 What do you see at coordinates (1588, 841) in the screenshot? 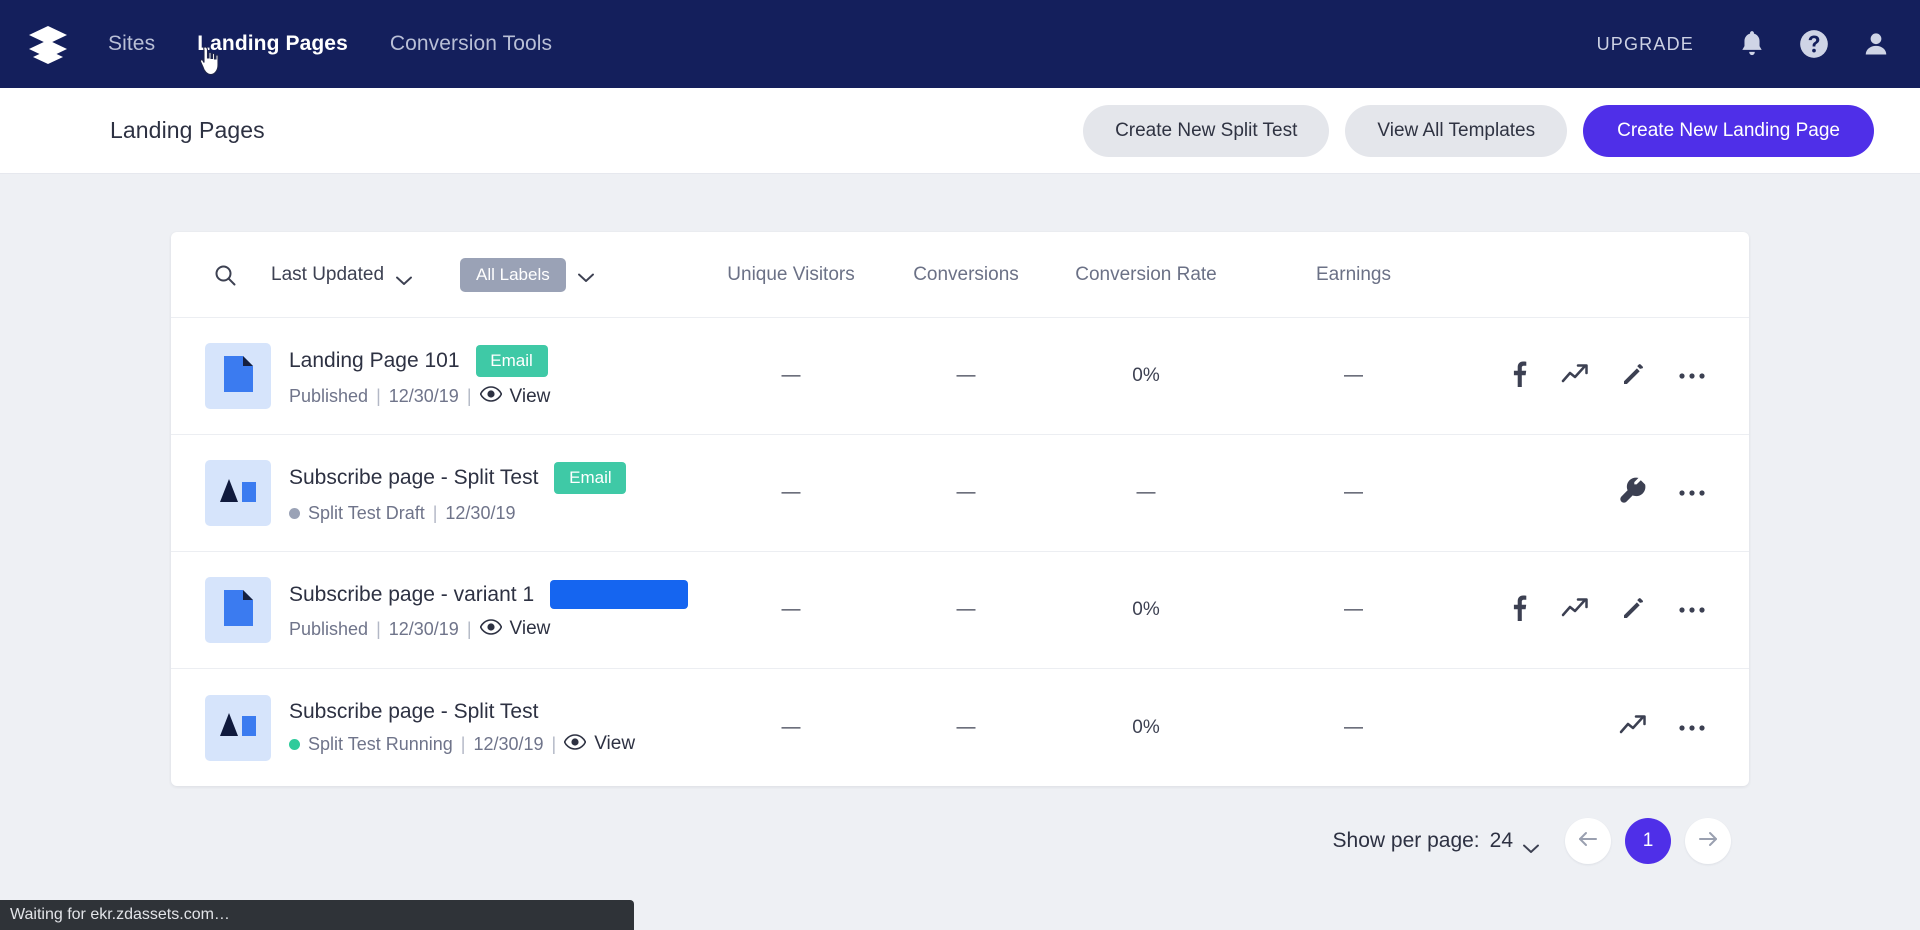
I see `previous-page-button` at bounding box center [1588, 841].